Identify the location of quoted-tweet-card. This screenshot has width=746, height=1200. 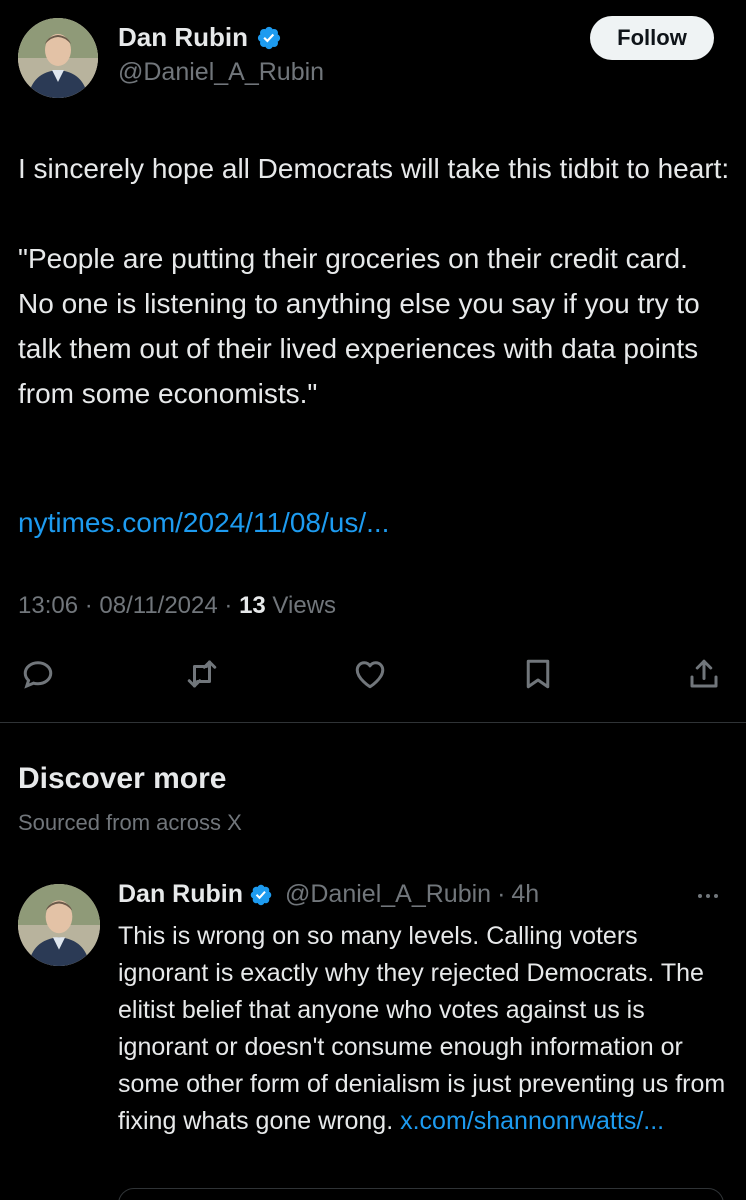
(421, 1194).